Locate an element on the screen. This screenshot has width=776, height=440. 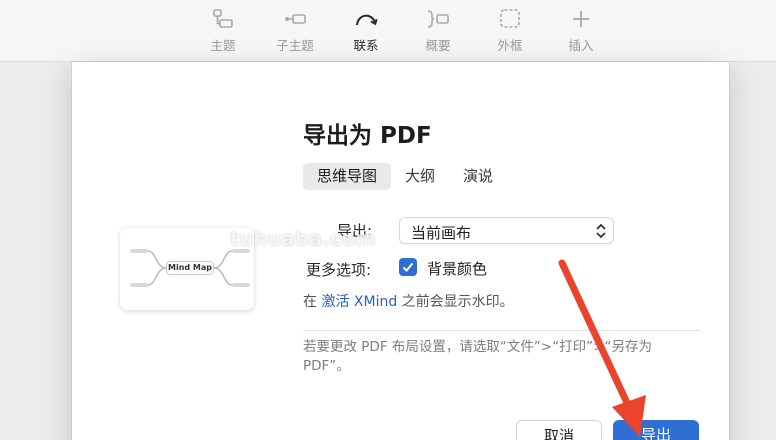
tab-mind-map: 思维导图 is located at coordinates (347, 176).